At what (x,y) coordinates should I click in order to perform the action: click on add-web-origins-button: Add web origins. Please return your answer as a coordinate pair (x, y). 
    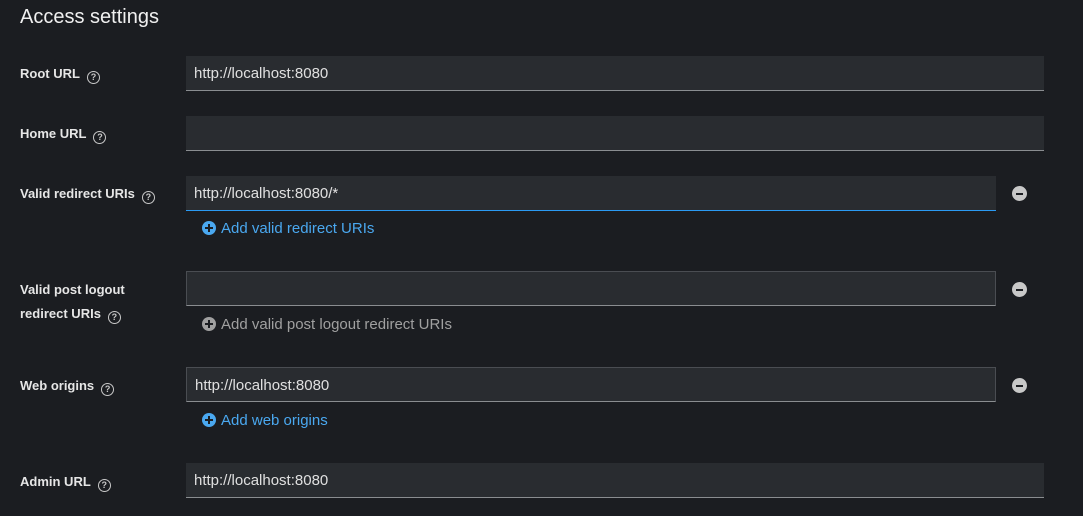
    Looking at the image, I should click on (265, 421).